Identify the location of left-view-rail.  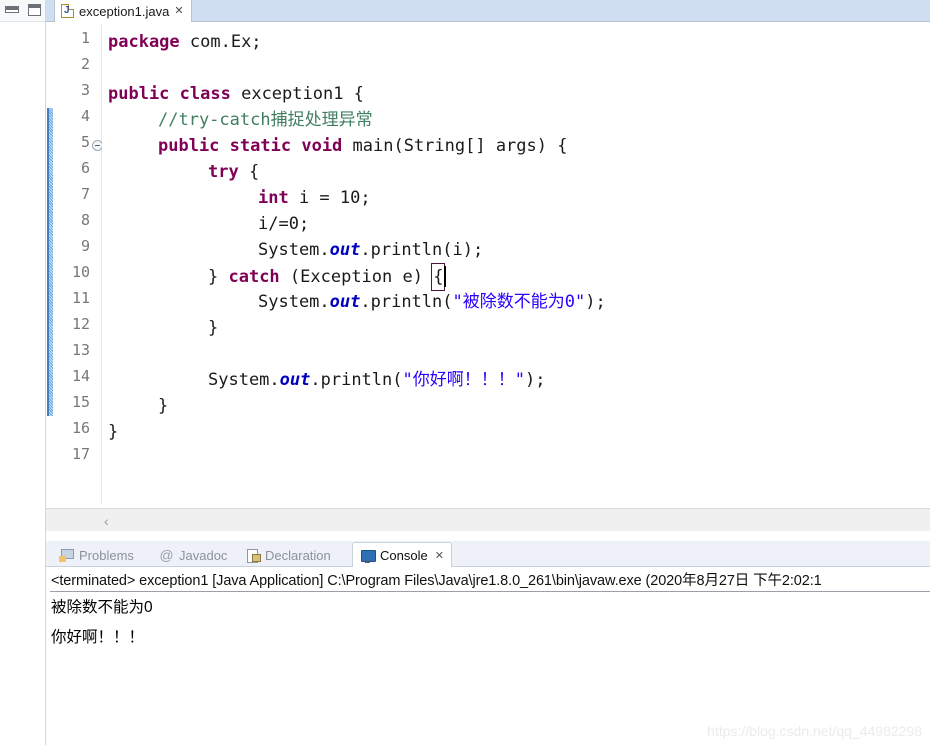
(23, 372).